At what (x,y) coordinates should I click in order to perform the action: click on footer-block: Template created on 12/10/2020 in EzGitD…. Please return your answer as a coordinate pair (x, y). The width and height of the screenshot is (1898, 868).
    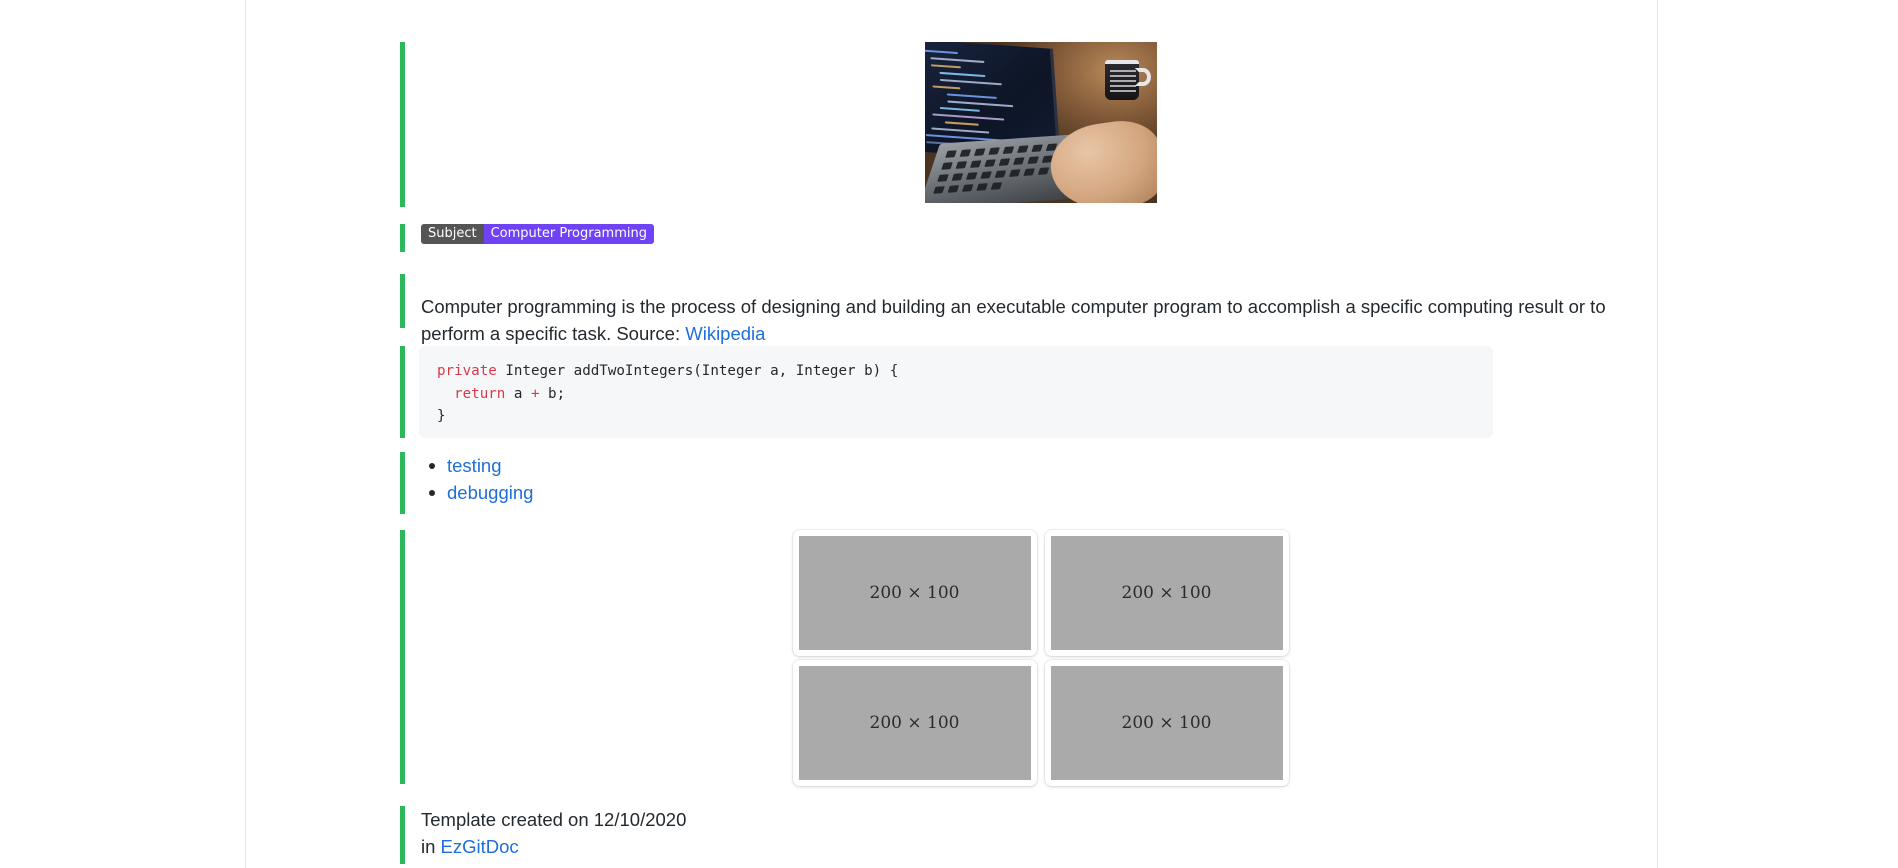
    Looking at the image, I should click on (1030, 835).